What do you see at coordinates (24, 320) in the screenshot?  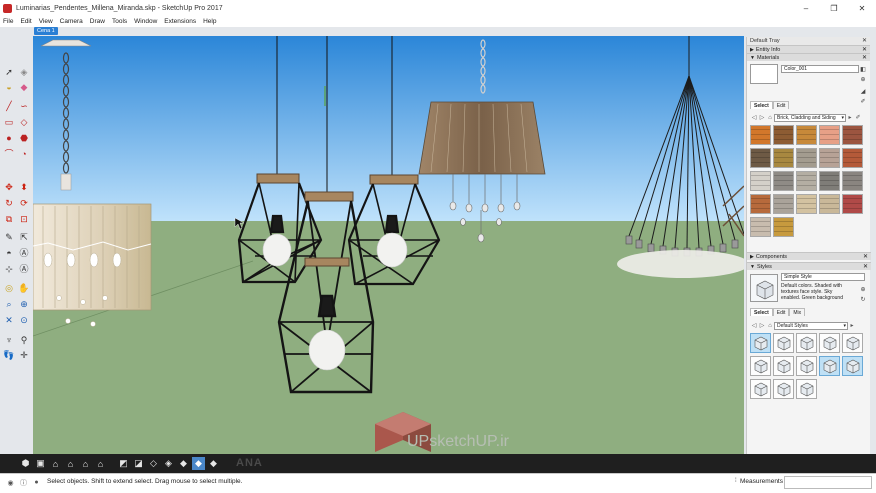 I see `previous-view-icon: ⊙` at bounding box center [24, 320].